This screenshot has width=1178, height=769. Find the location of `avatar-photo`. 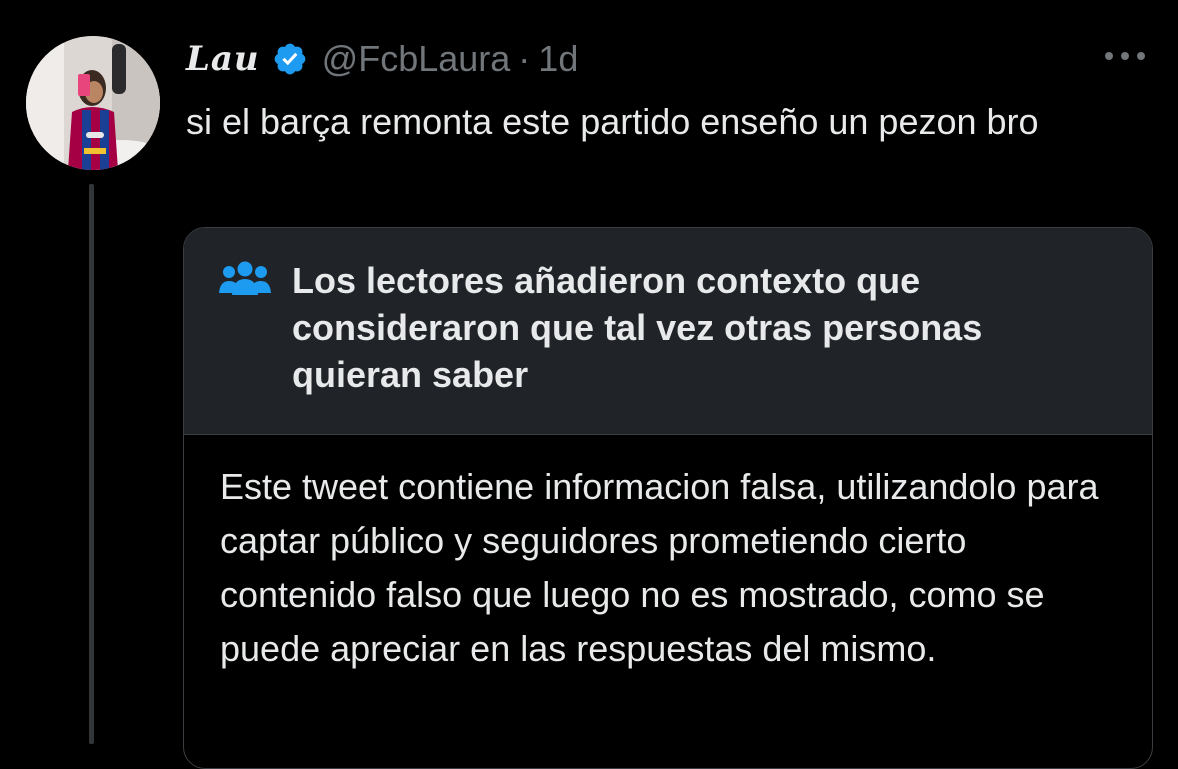

avatar-photo is located at coordinates (93, 103).